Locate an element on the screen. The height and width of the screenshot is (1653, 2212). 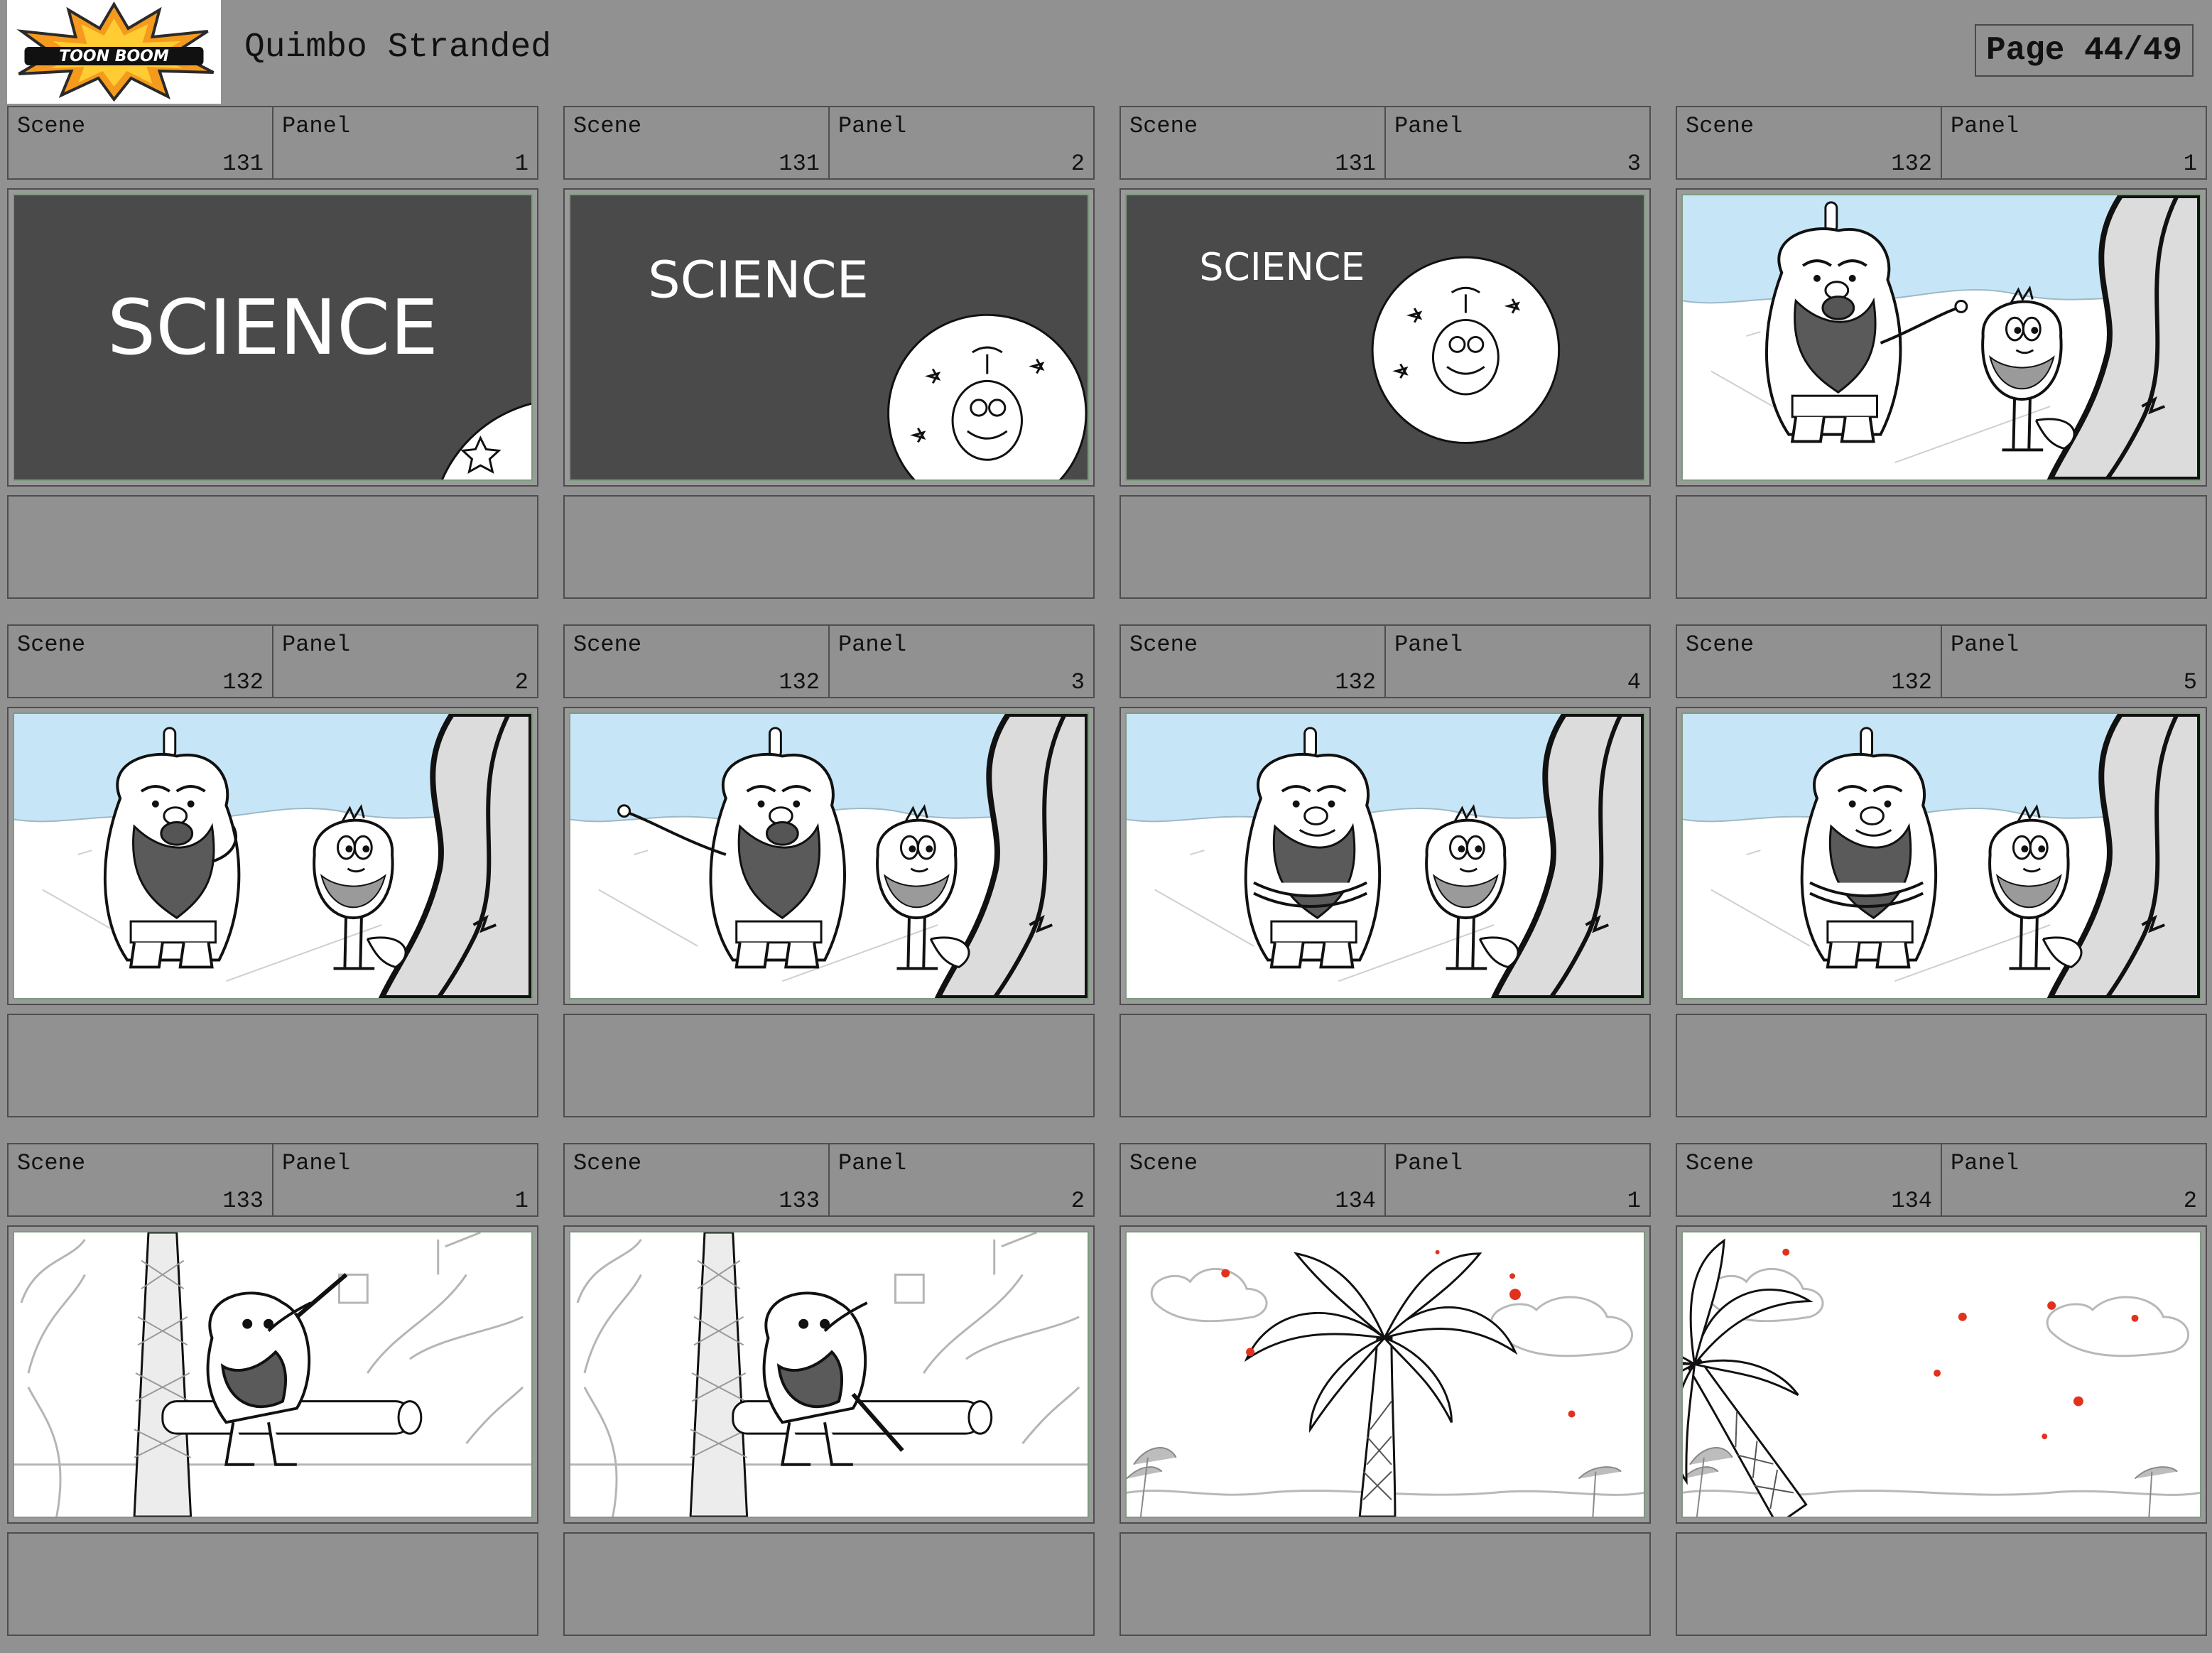
panel-header: Scene 132 Panel 1 is located at coordinates (1941, 143).